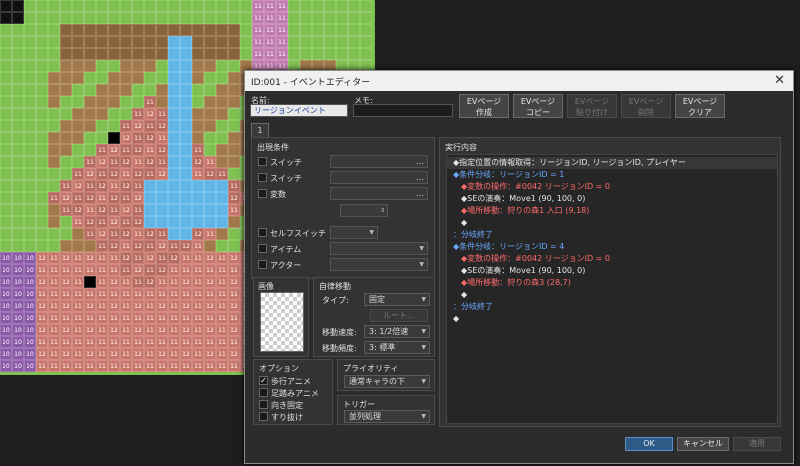 This screenshot has height=466, width=800. What do you see at coordinates (387, 416) in the screenshot?
I see `trigger-select: 並列処理` at bounding box center [387, 416].